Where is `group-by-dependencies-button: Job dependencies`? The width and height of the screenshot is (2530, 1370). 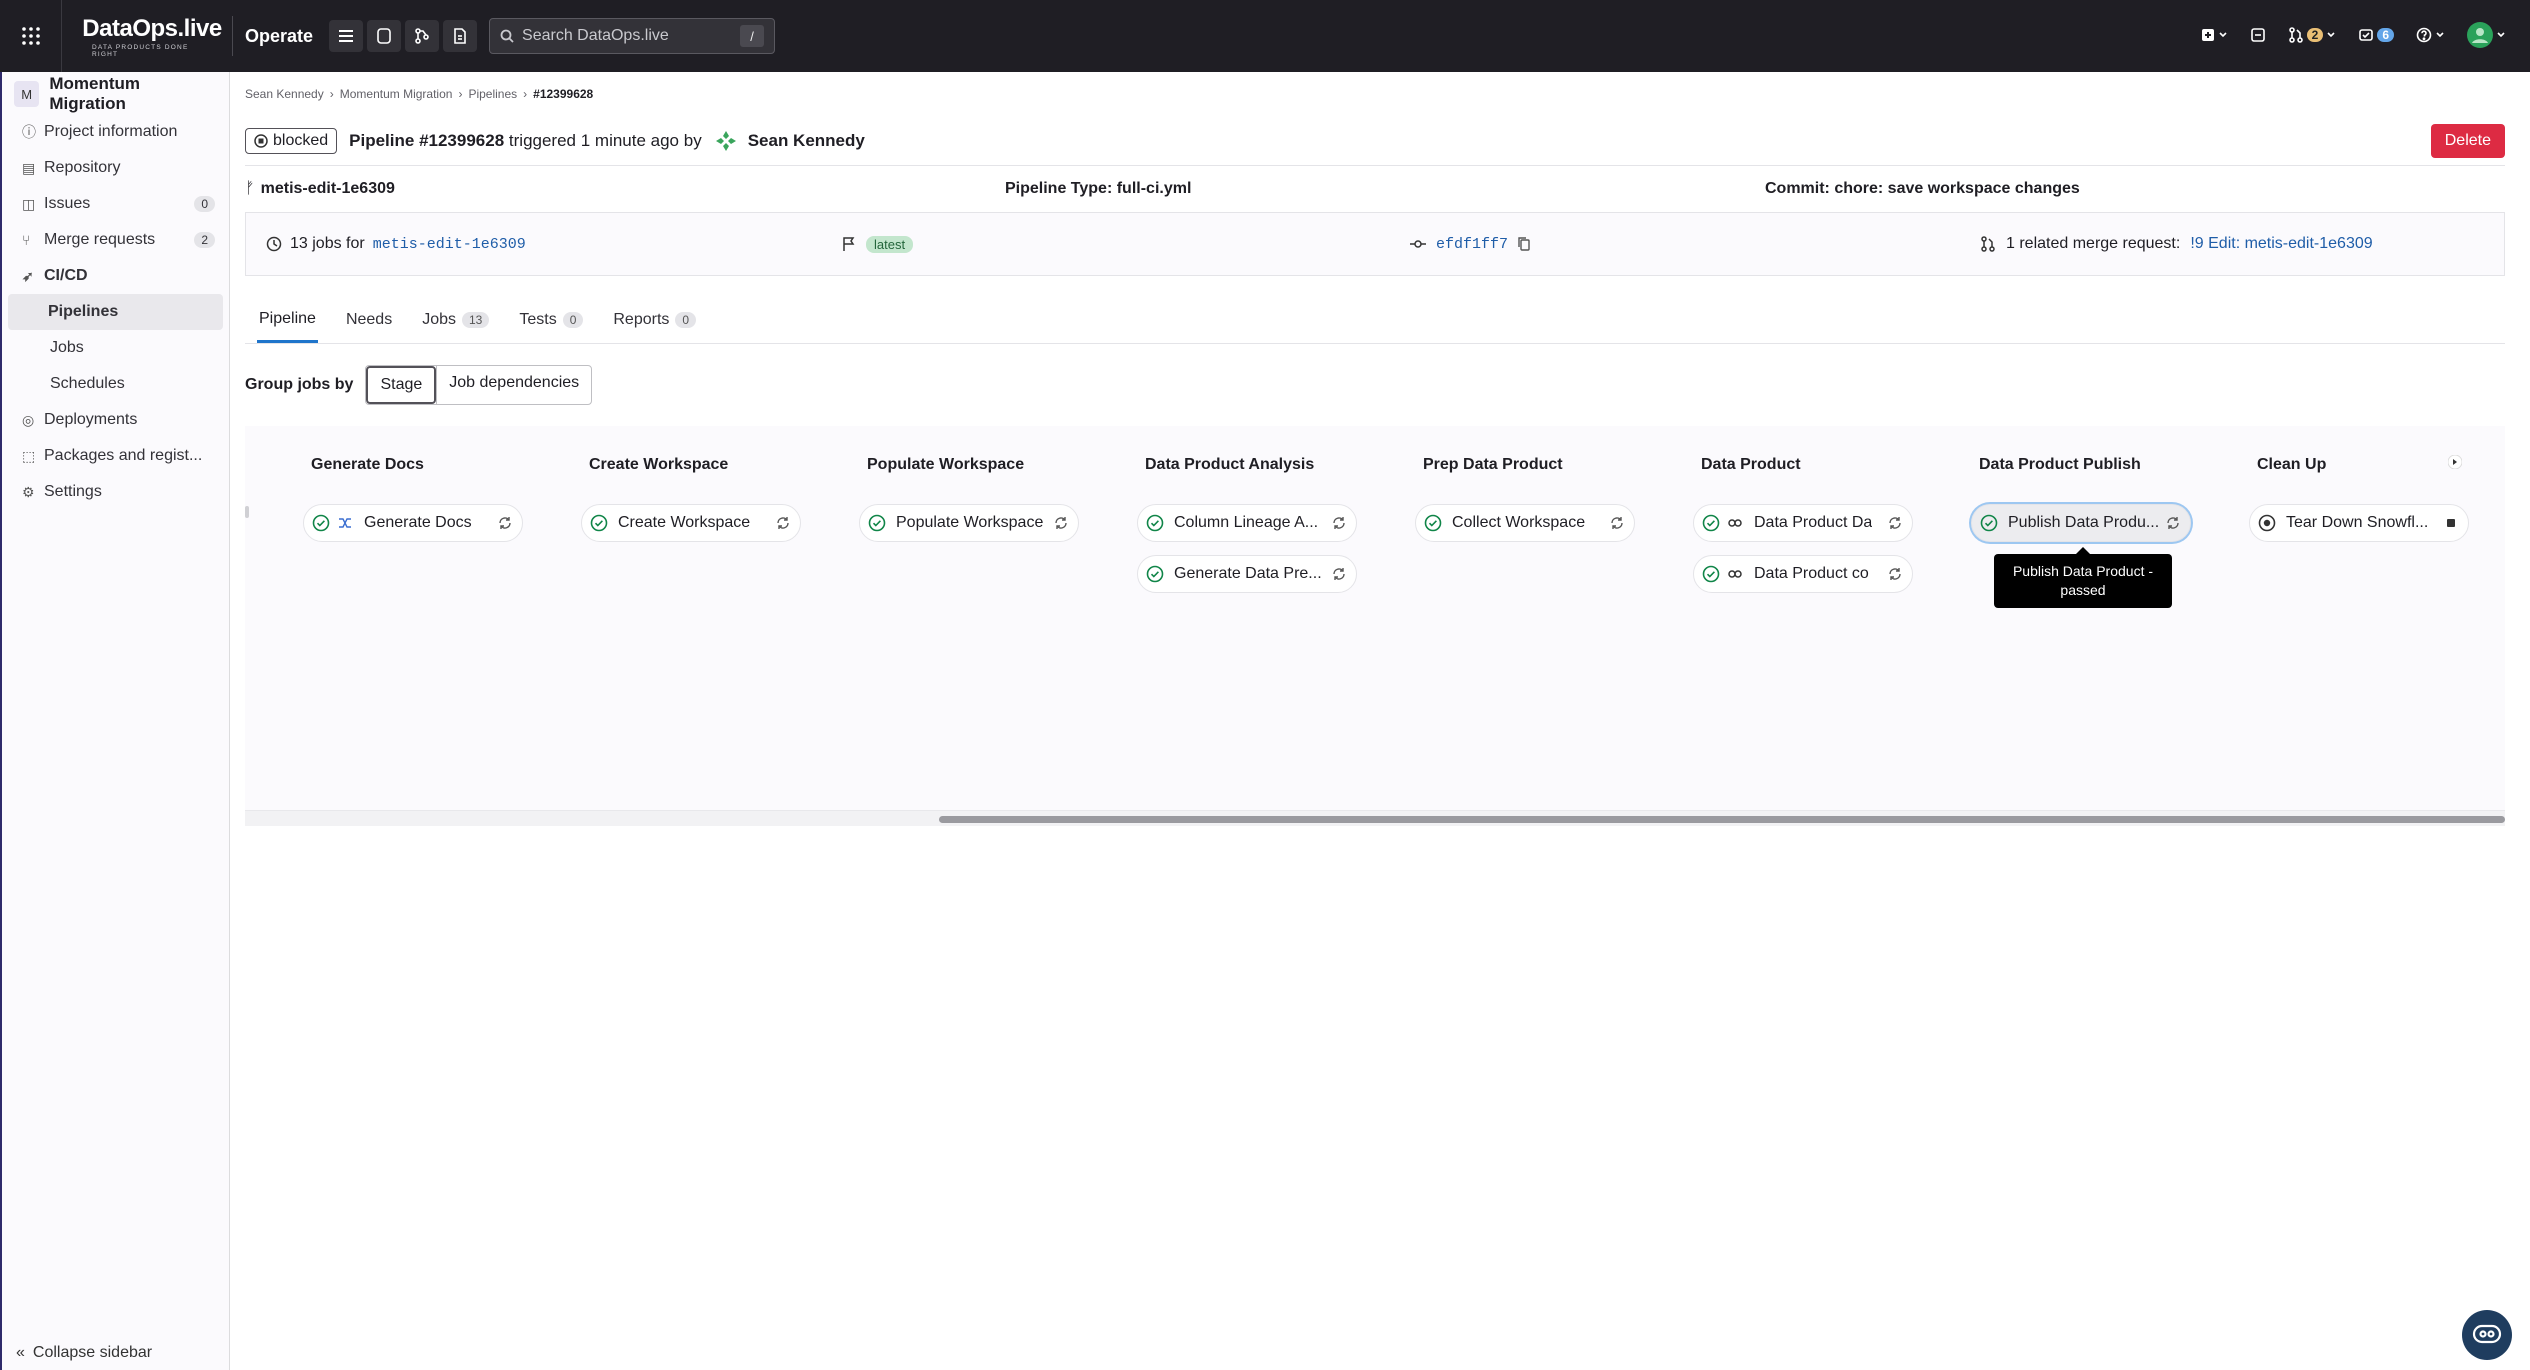 group-by-dependencies-button: Job dependencies is located at coordinates (513, 385).